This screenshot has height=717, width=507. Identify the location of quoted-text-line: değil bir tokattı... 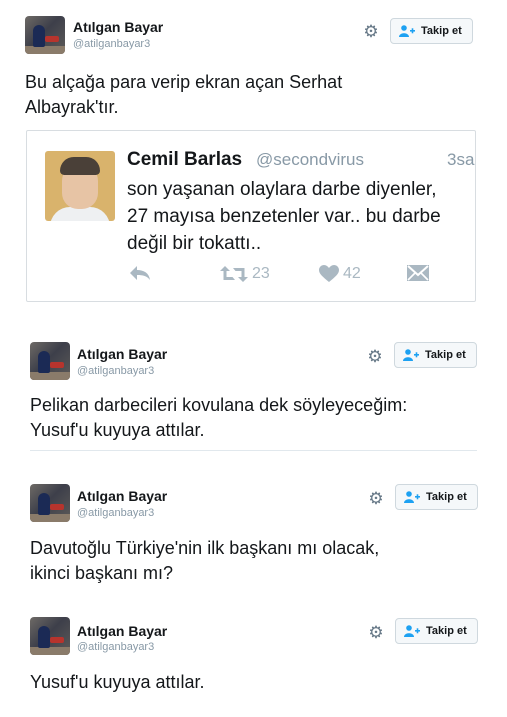
(194, 243).